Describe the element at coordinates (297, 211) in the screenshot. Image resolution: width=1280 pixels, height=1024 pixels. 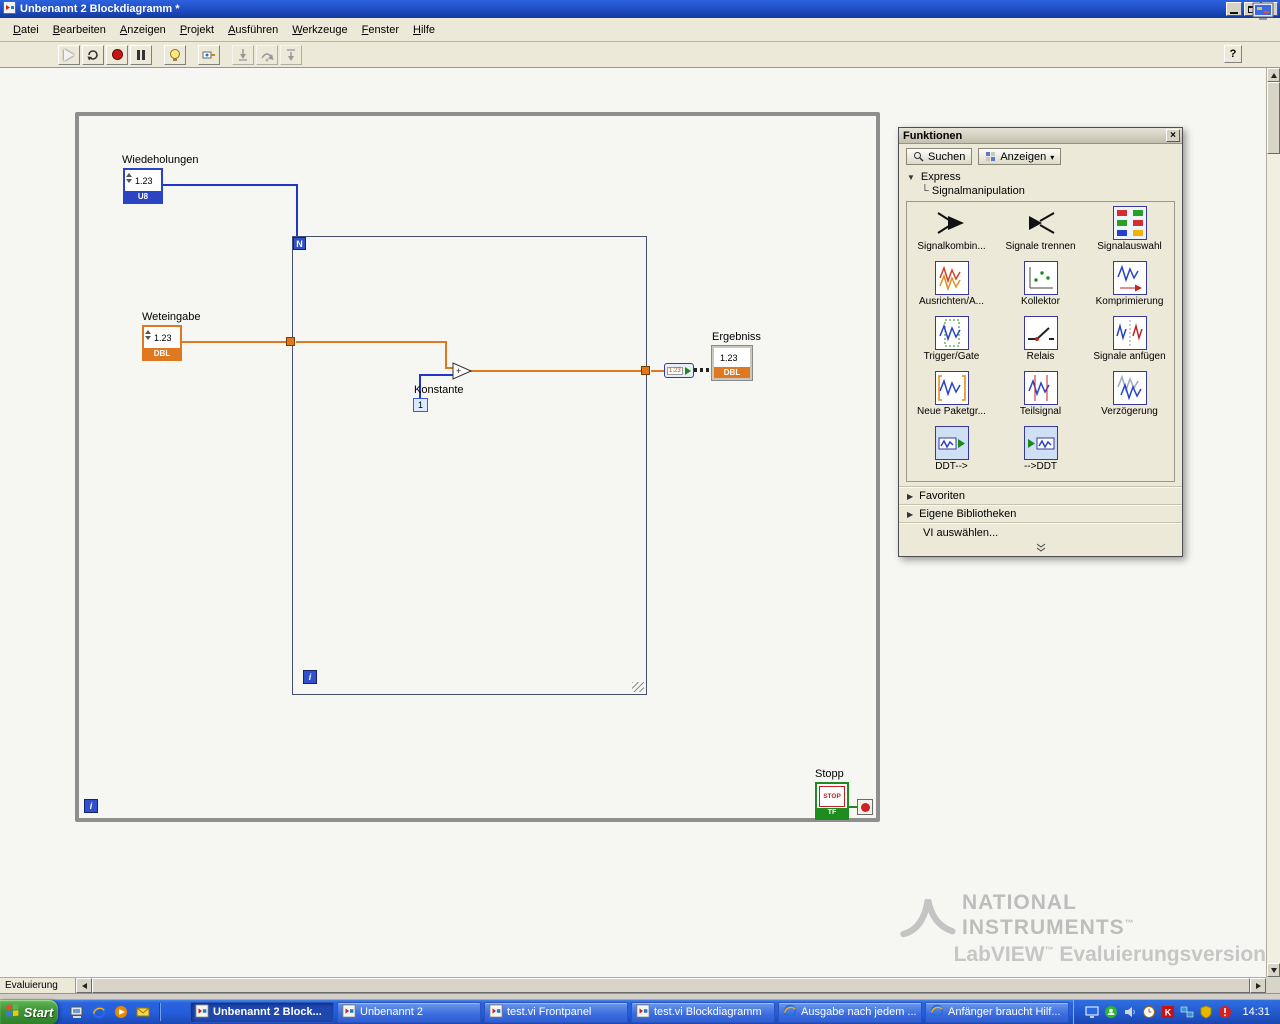
I see `wire-count-vertical` at that location.